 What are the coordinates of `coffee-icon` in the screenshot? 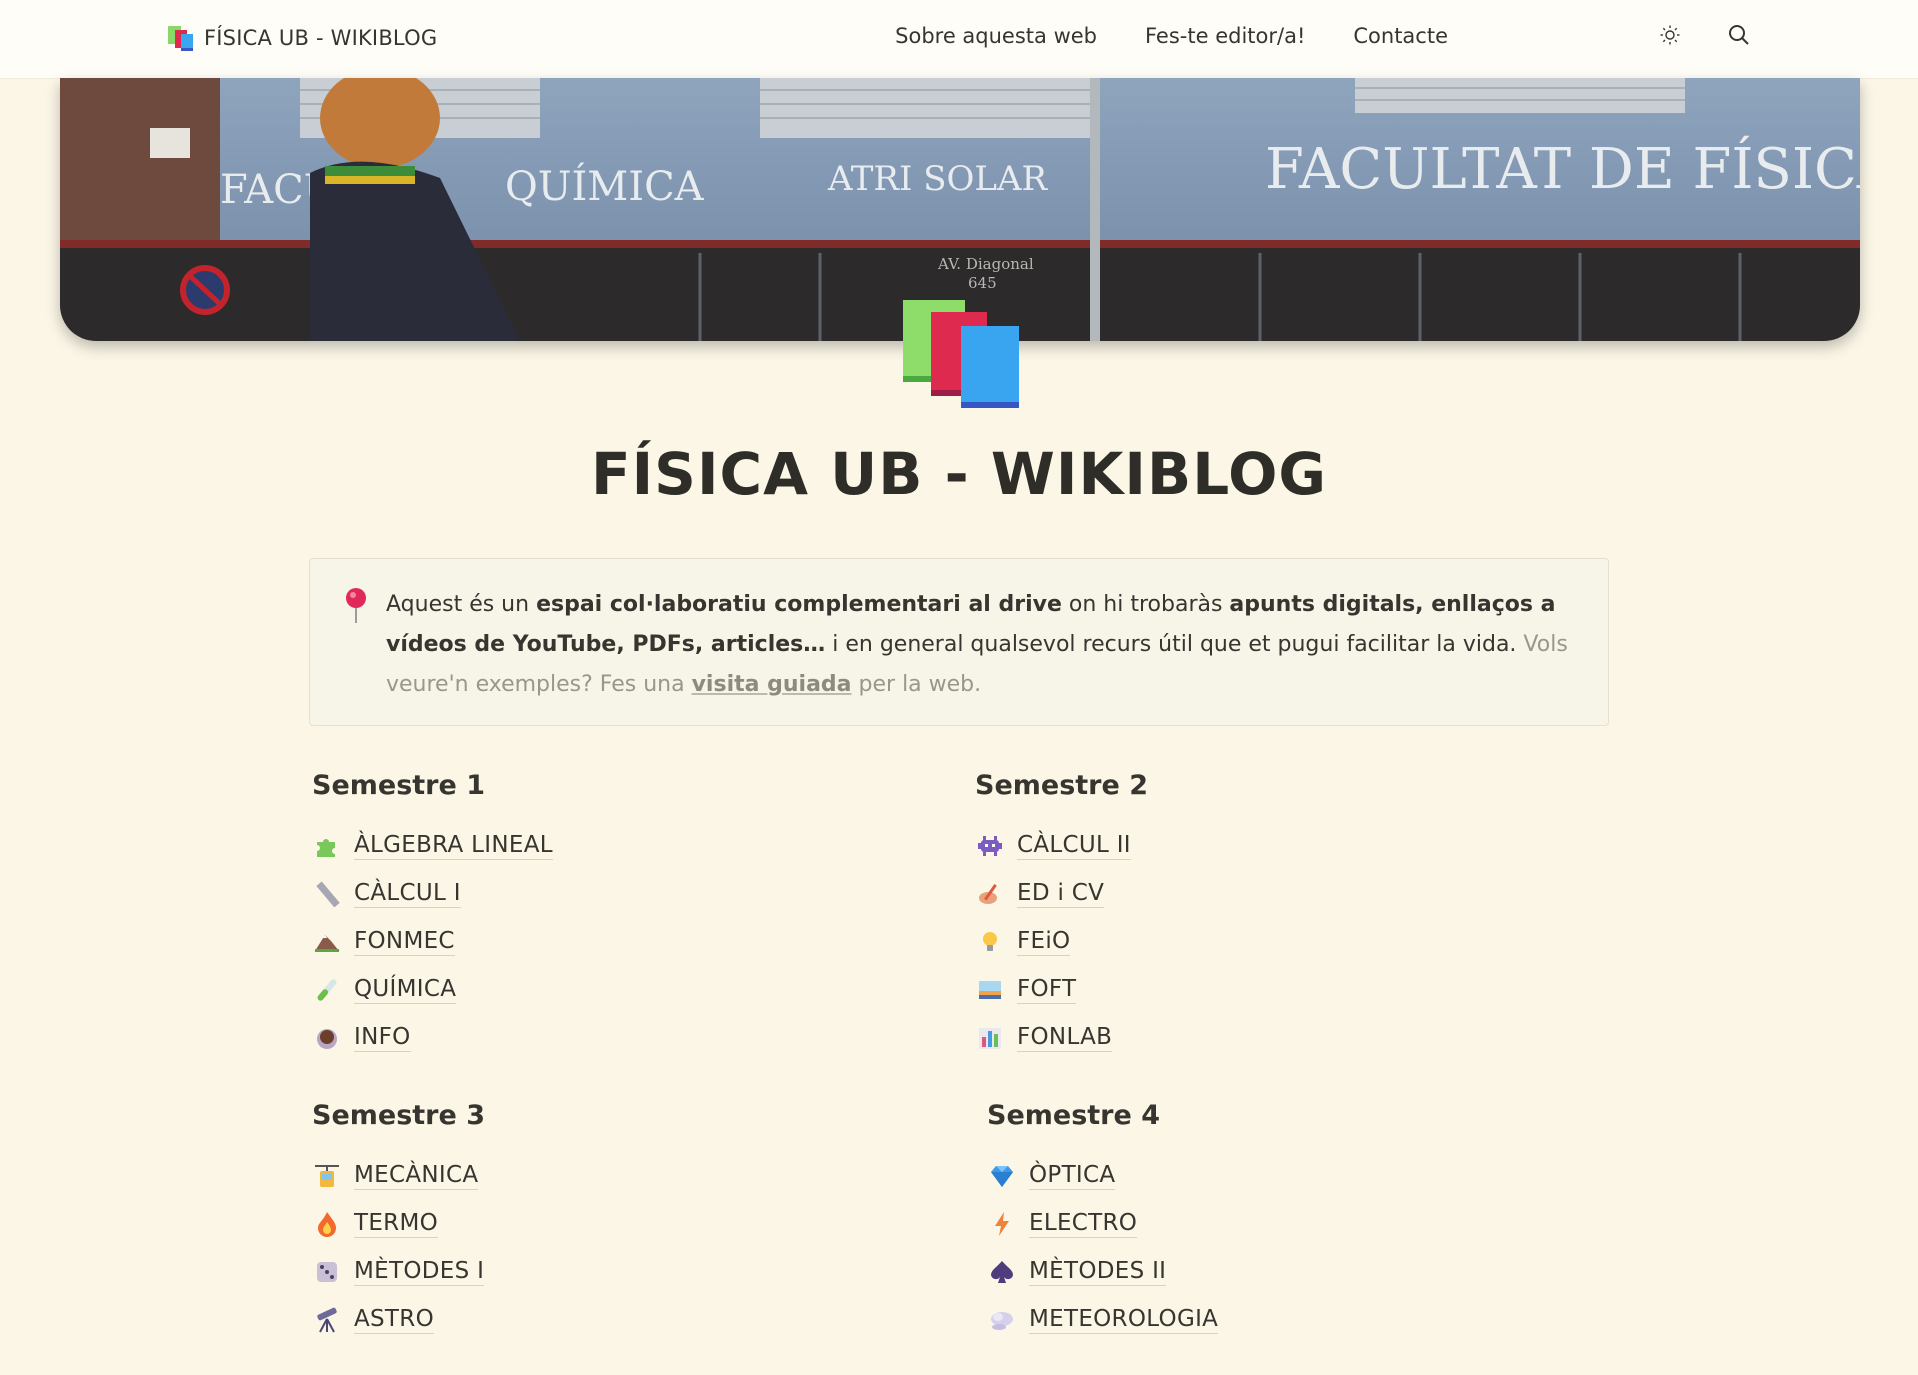 It's located at (327, 1038).